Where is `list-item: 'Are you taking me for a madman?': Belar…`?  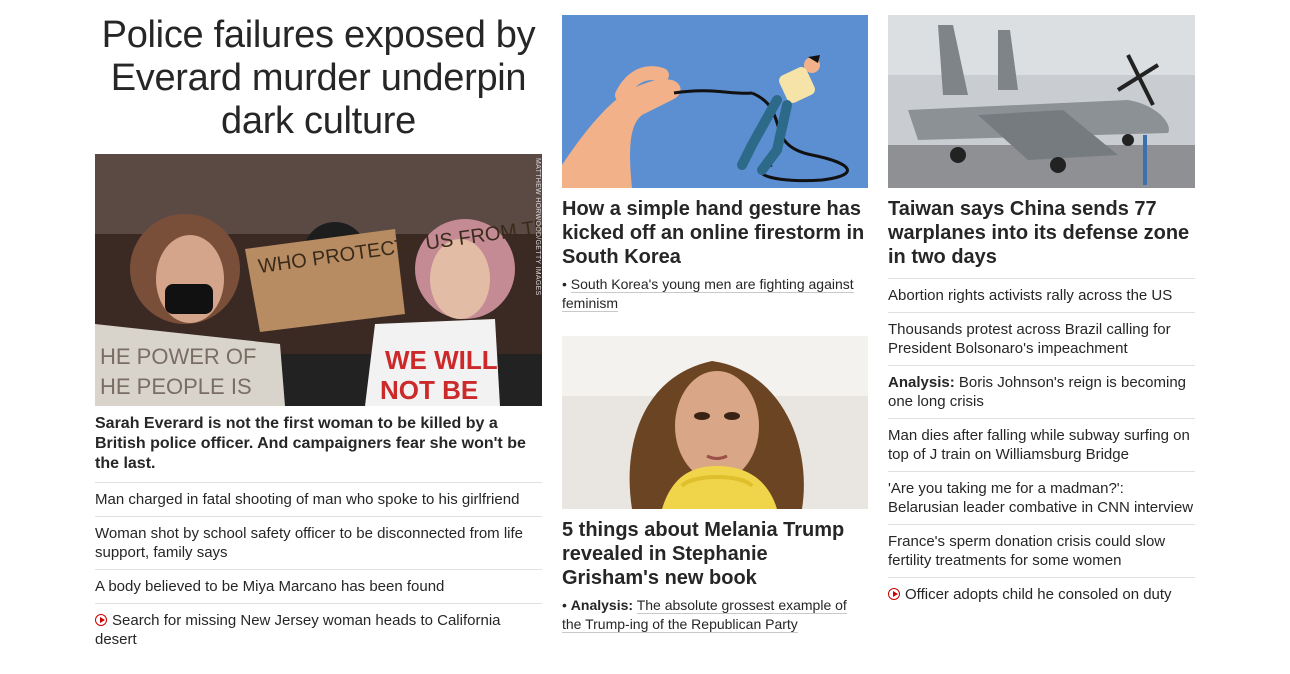
list-item: 'Are you taking me for a madman?': Belar… is located at coordinates (1041, 497).